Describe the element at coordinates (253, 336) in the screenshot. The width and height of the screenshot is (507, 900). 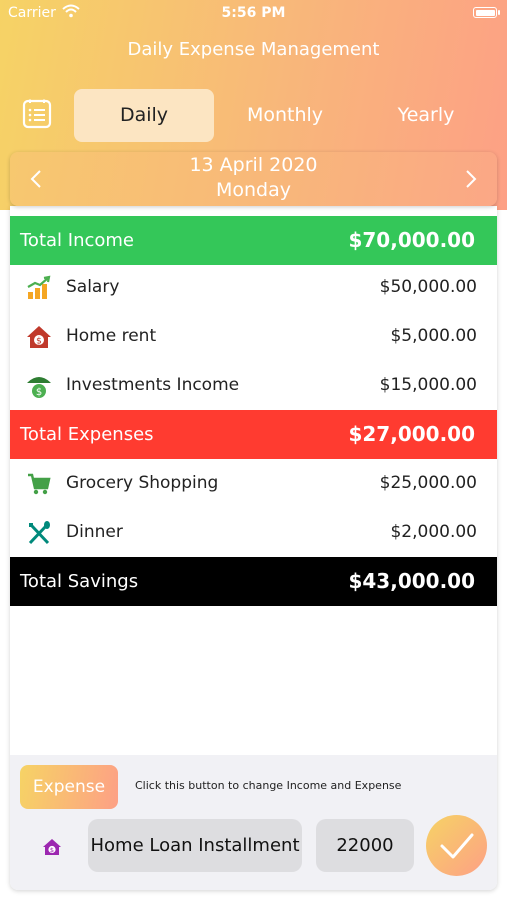
I see `list-item-home-rent: $ Home rent $5,000.00` at that location.